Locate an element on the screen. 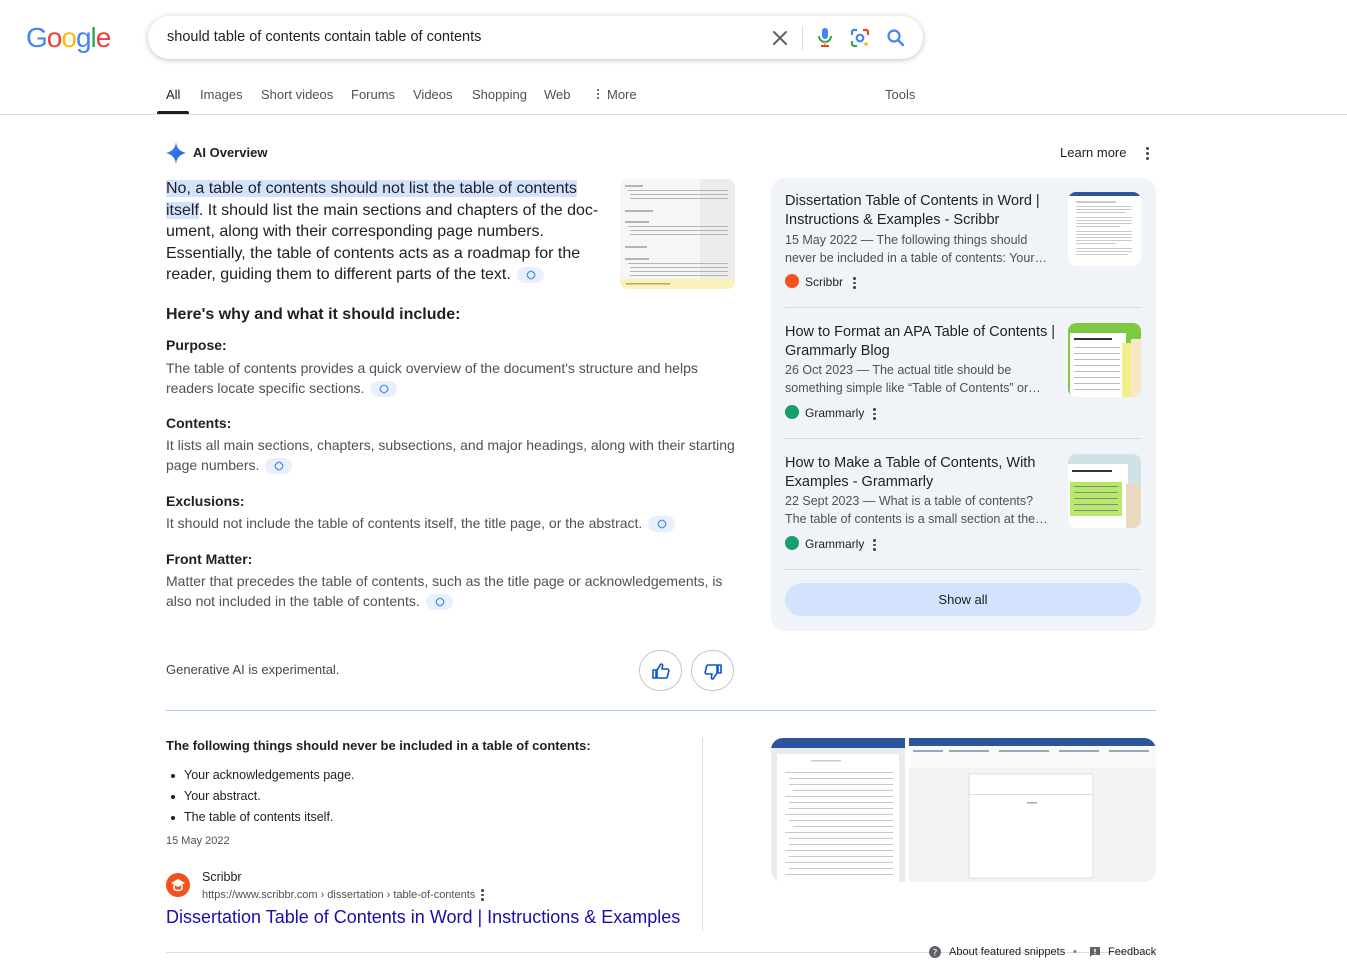 The width and height of the screenshot is (1347, 980). list-item: The table of contents itself. is located at coordinates (260, 817).